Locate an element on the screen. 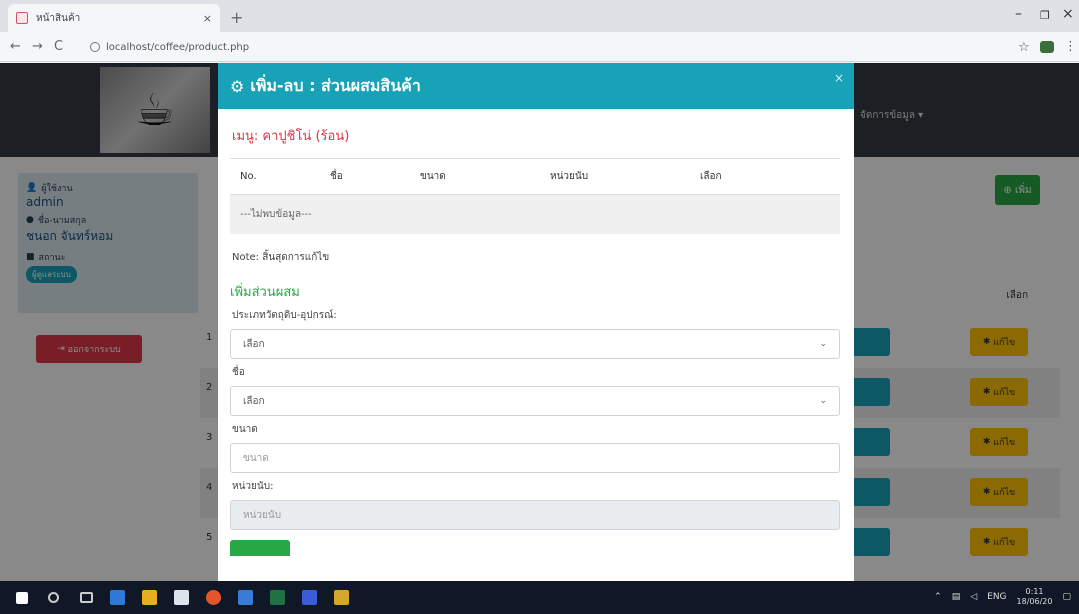 The height and width of the screenshot is (614, 1079). page-favicon-icon is located at coordinates (22, 18).